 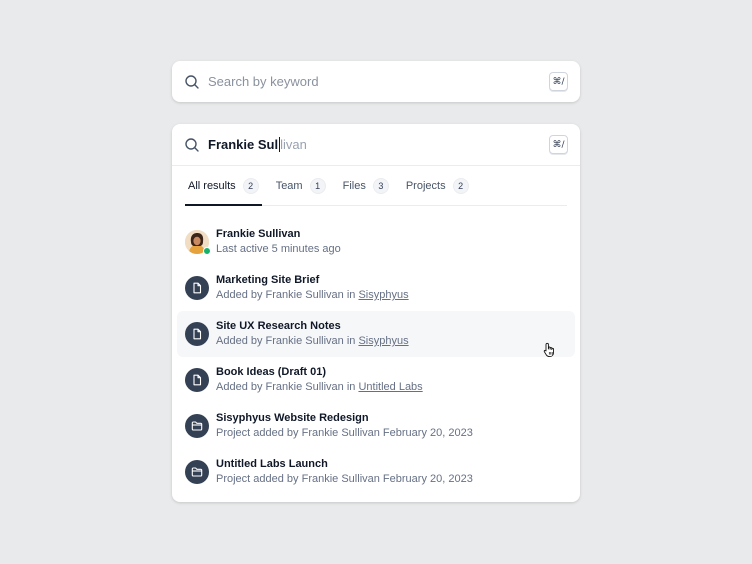 What do you see at coordinates (207, 251) in the screenshot?
I see `online-status-dot` at bounding box center [207, 251].